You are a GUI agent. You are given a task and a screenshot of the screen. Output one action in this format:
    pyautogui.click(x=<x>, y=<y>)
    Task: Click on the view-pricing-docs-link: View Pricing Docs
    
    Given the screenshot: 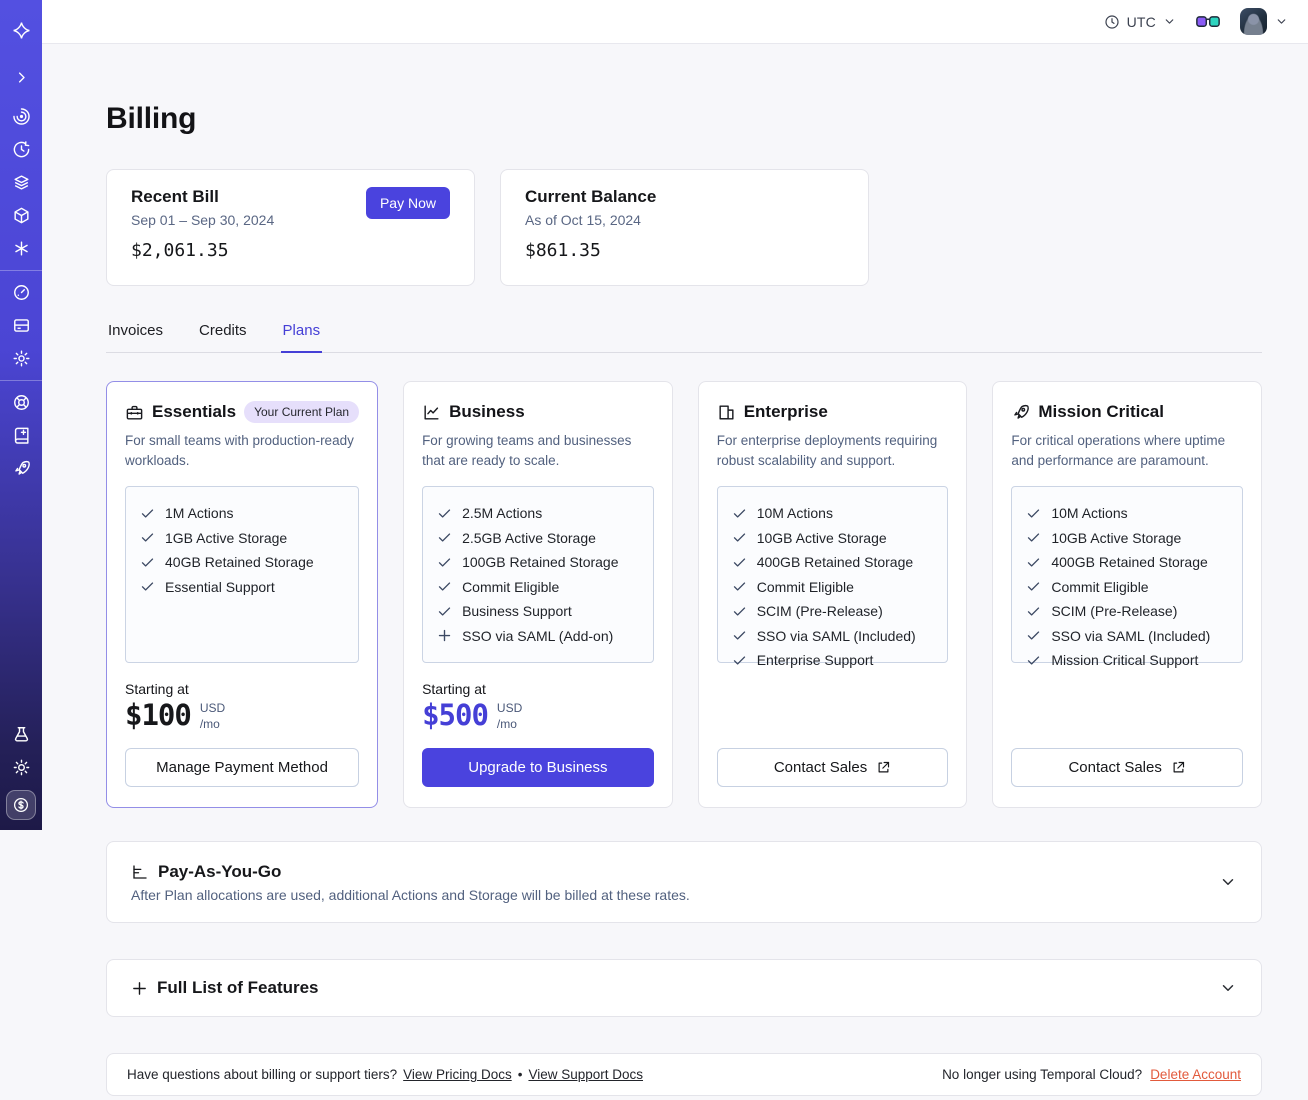 What is the action you would take?
    pyautogui.click(x=457, y=1074)
    